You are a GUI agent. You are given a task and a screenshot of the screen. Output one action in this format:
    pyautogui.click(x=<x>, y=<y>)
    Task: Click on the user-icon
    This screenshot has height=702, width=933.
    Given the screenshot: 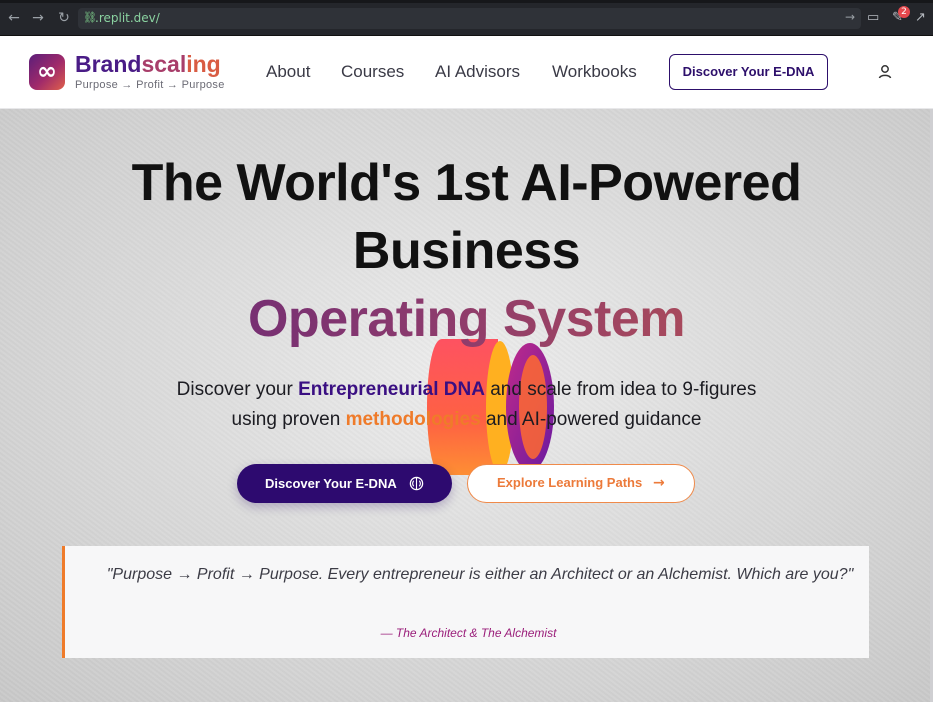 What is the action you would take?
    pyautogui.click(x=885, y=72)
    